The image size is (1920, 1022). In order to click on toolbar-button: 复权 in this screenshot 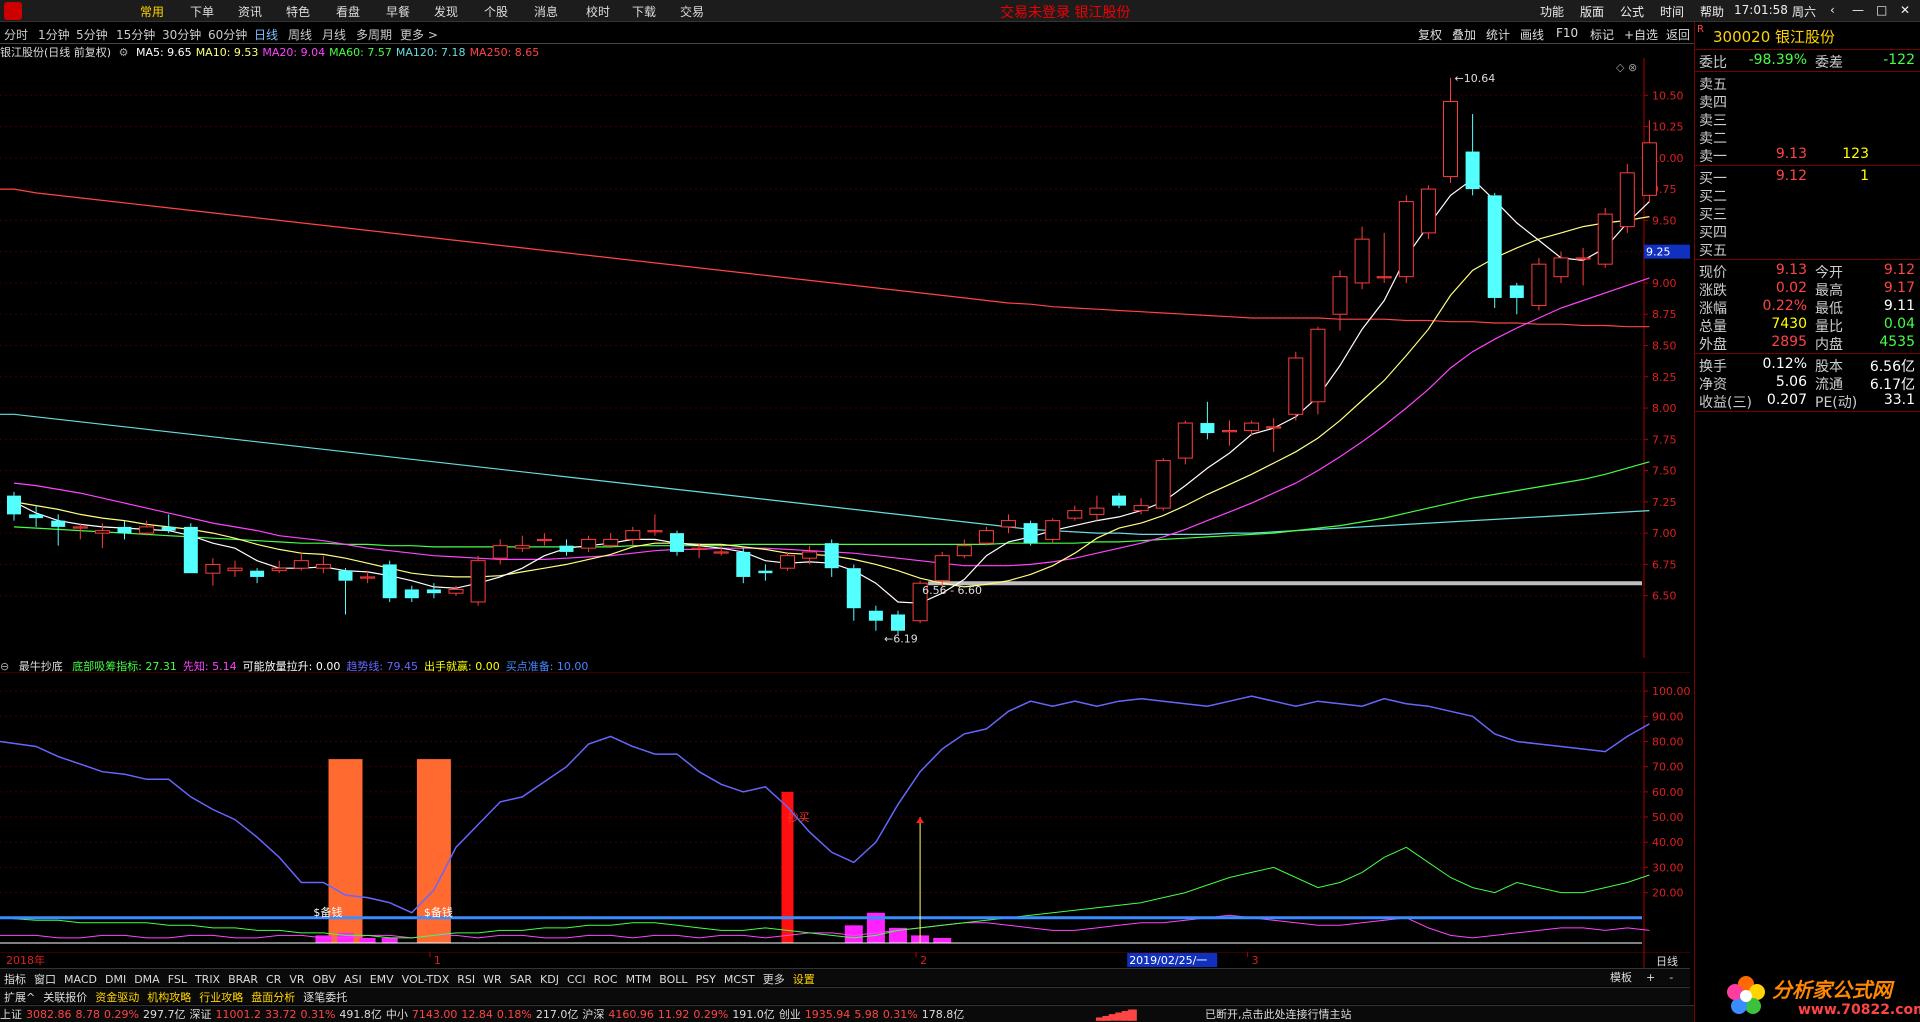, I will do `click(1430, 34)`.